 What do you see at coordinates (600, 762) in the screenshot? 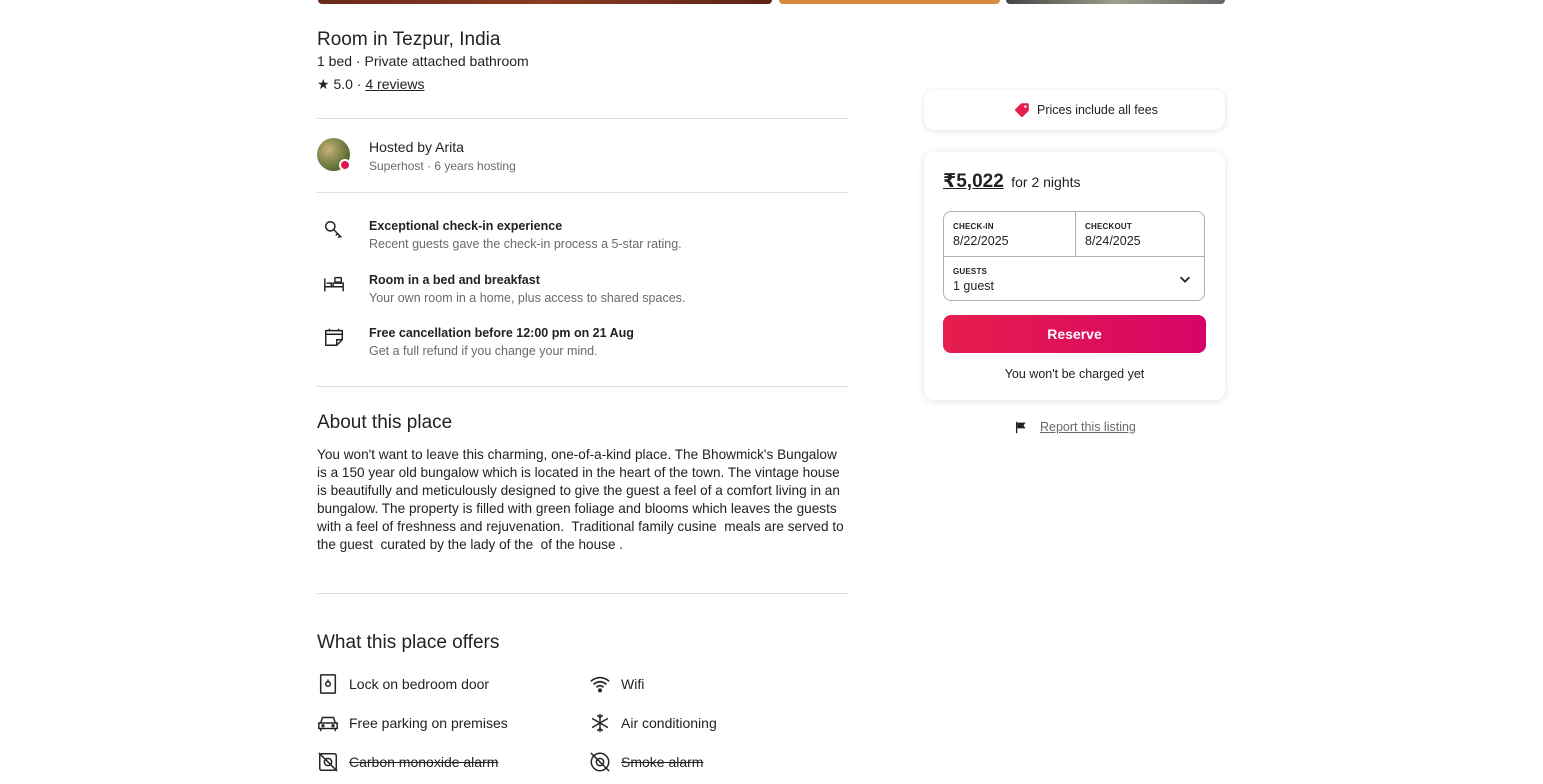
I see `smoke-alarm-icon` at bounding box center [600, 762].